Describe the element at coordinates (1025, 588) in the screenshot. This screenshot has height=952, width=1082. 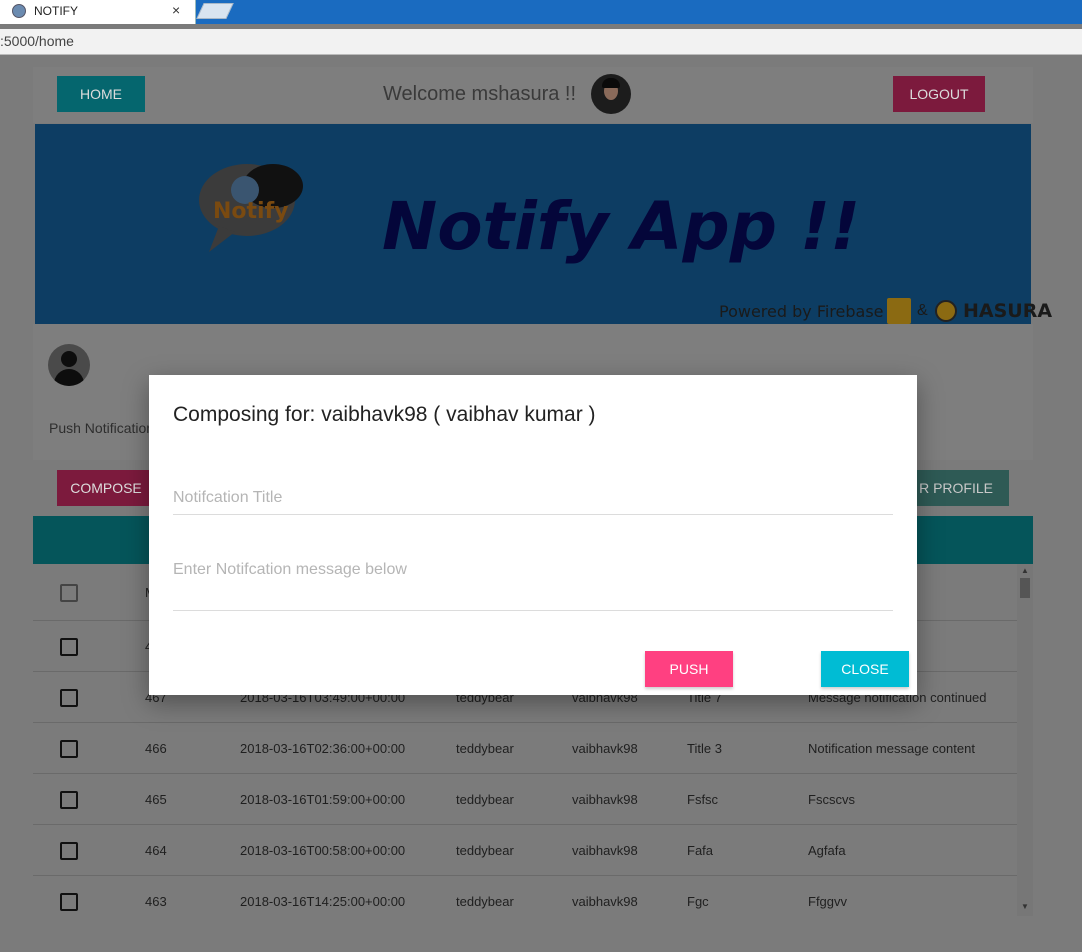
I see `scrollbar-thumb` at that location.